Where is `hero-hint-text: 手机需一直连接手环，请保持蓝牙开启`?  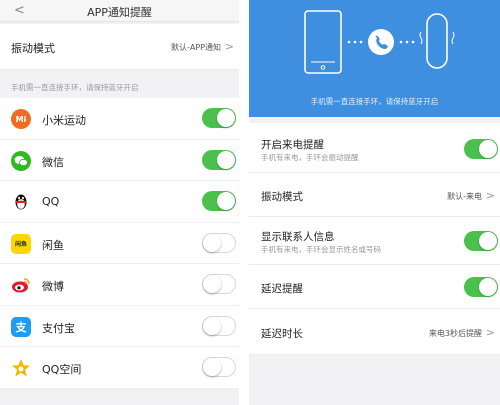
hero-hint-text: 手机需一直连接手环，请保持蓝牙开启 is located at coordinates (374, 101).